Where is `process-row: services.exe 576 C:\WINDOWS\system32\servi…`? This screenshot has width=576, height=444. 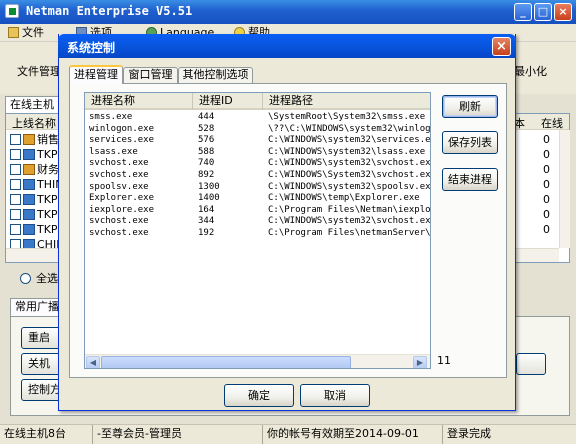
process-row: services.exe 576 C:\WINDOWS\system32\servi… is located at coordinates (257, 141).